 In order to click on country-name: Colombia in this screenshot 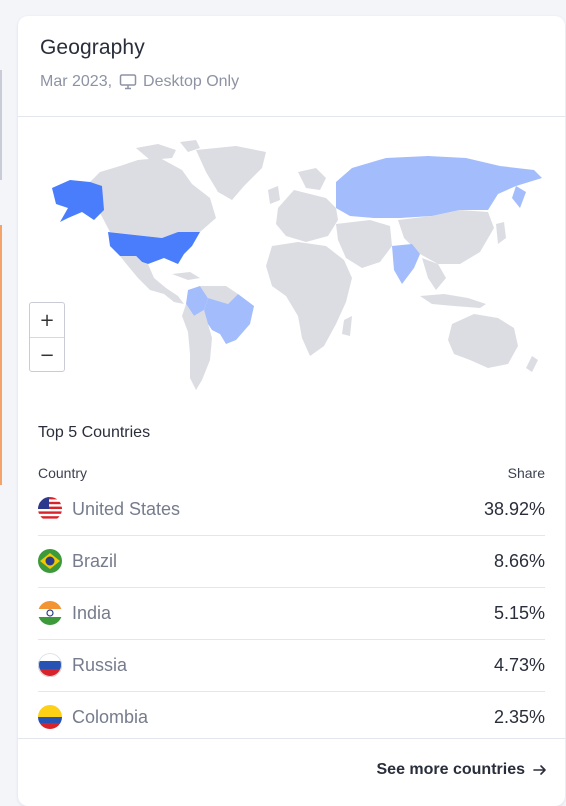, I will do `click(110, 717)`.